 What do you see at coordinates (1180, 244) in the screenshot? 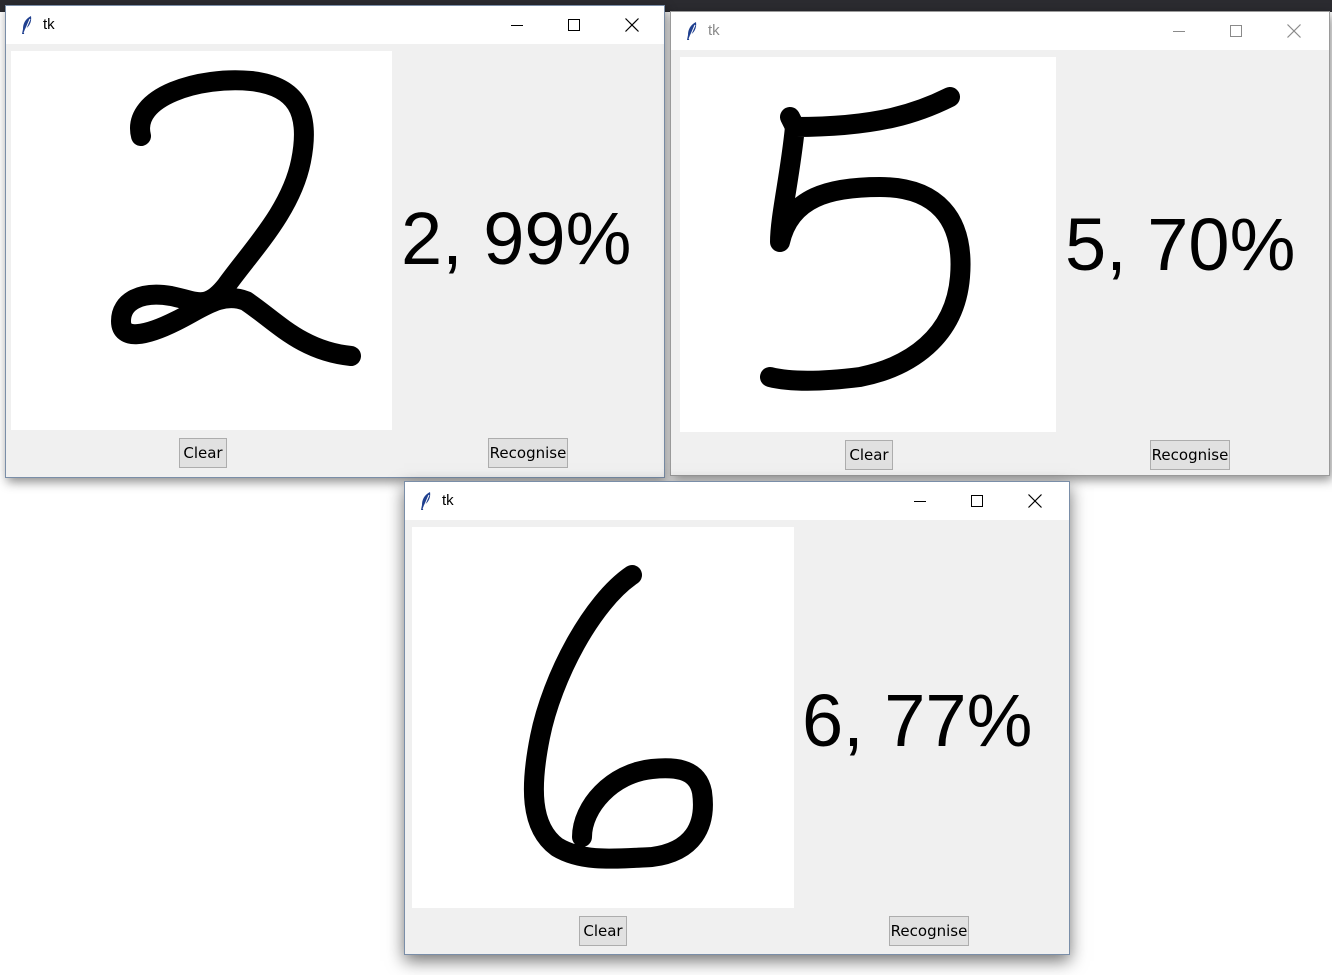
I see `prediction-label: 5, 70%` at bounding box center [1180, 244].